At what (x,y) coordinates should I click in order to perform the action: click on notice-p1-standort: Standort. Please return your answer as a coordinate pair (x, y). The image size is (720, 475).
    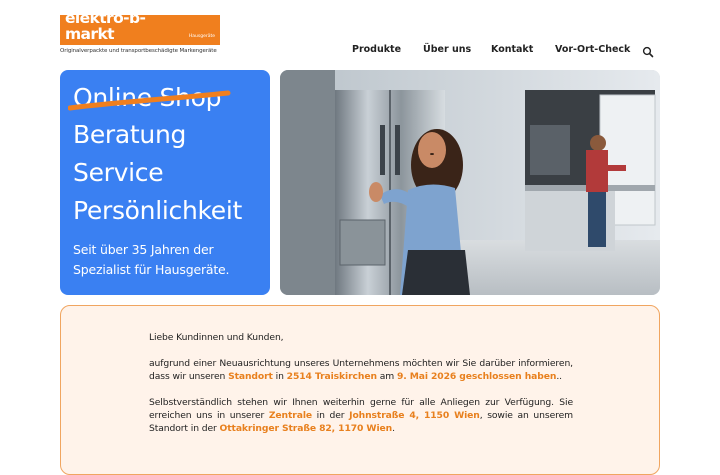
    Looking at the image, I should click on (250, 376).